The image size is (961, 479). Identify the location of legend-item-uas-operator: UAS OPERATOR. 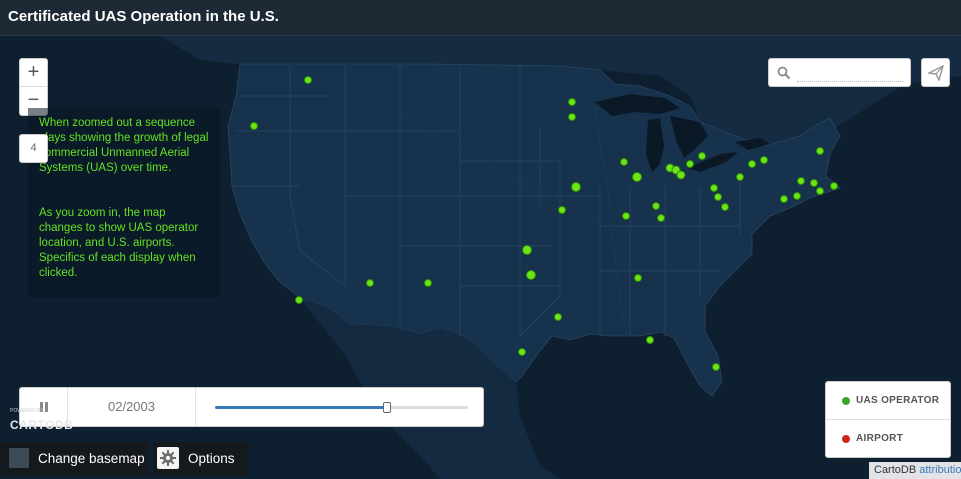
(888, 401).